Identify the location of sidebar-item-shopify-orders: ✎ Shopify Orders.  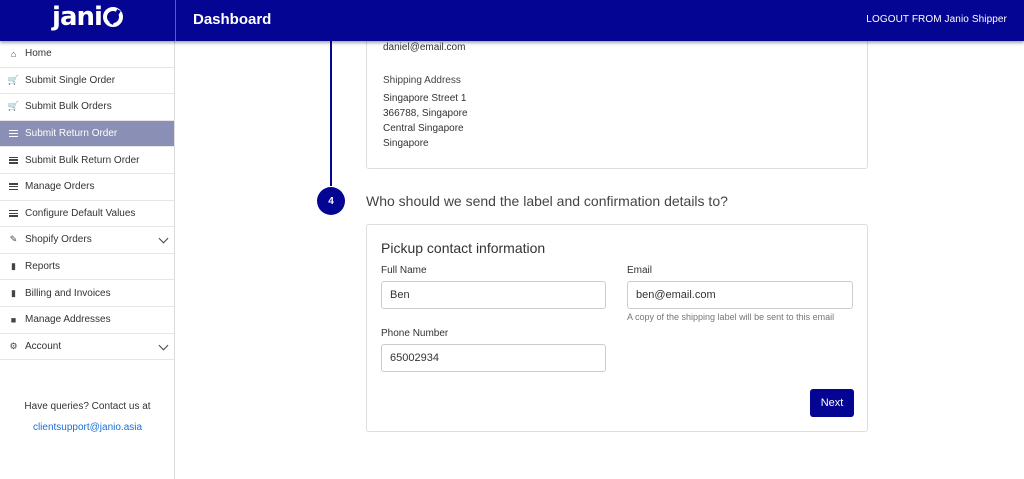
(87, 240).